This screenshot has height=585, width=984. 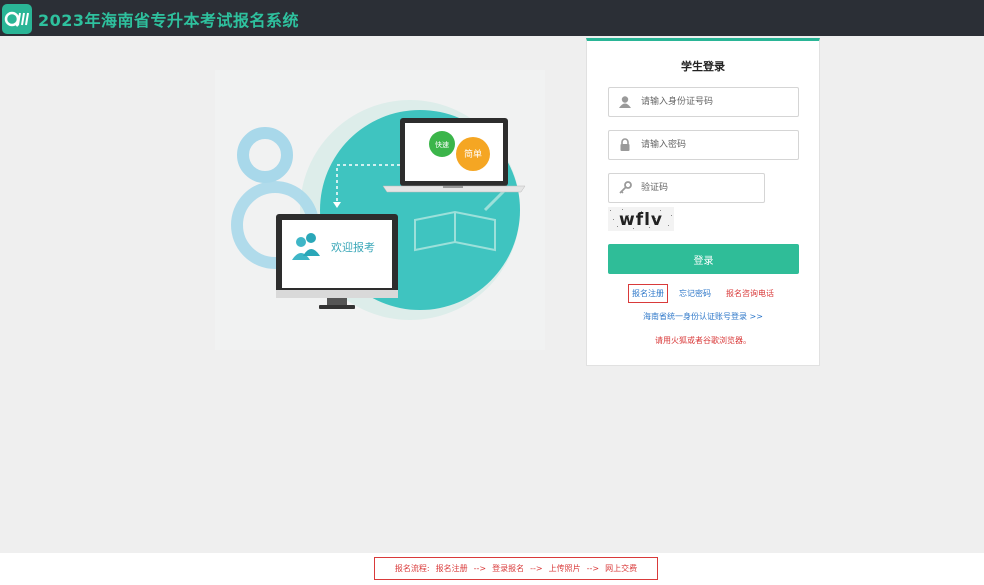 I want to click on register-link: 报名注册, so click(x=648, y=293).